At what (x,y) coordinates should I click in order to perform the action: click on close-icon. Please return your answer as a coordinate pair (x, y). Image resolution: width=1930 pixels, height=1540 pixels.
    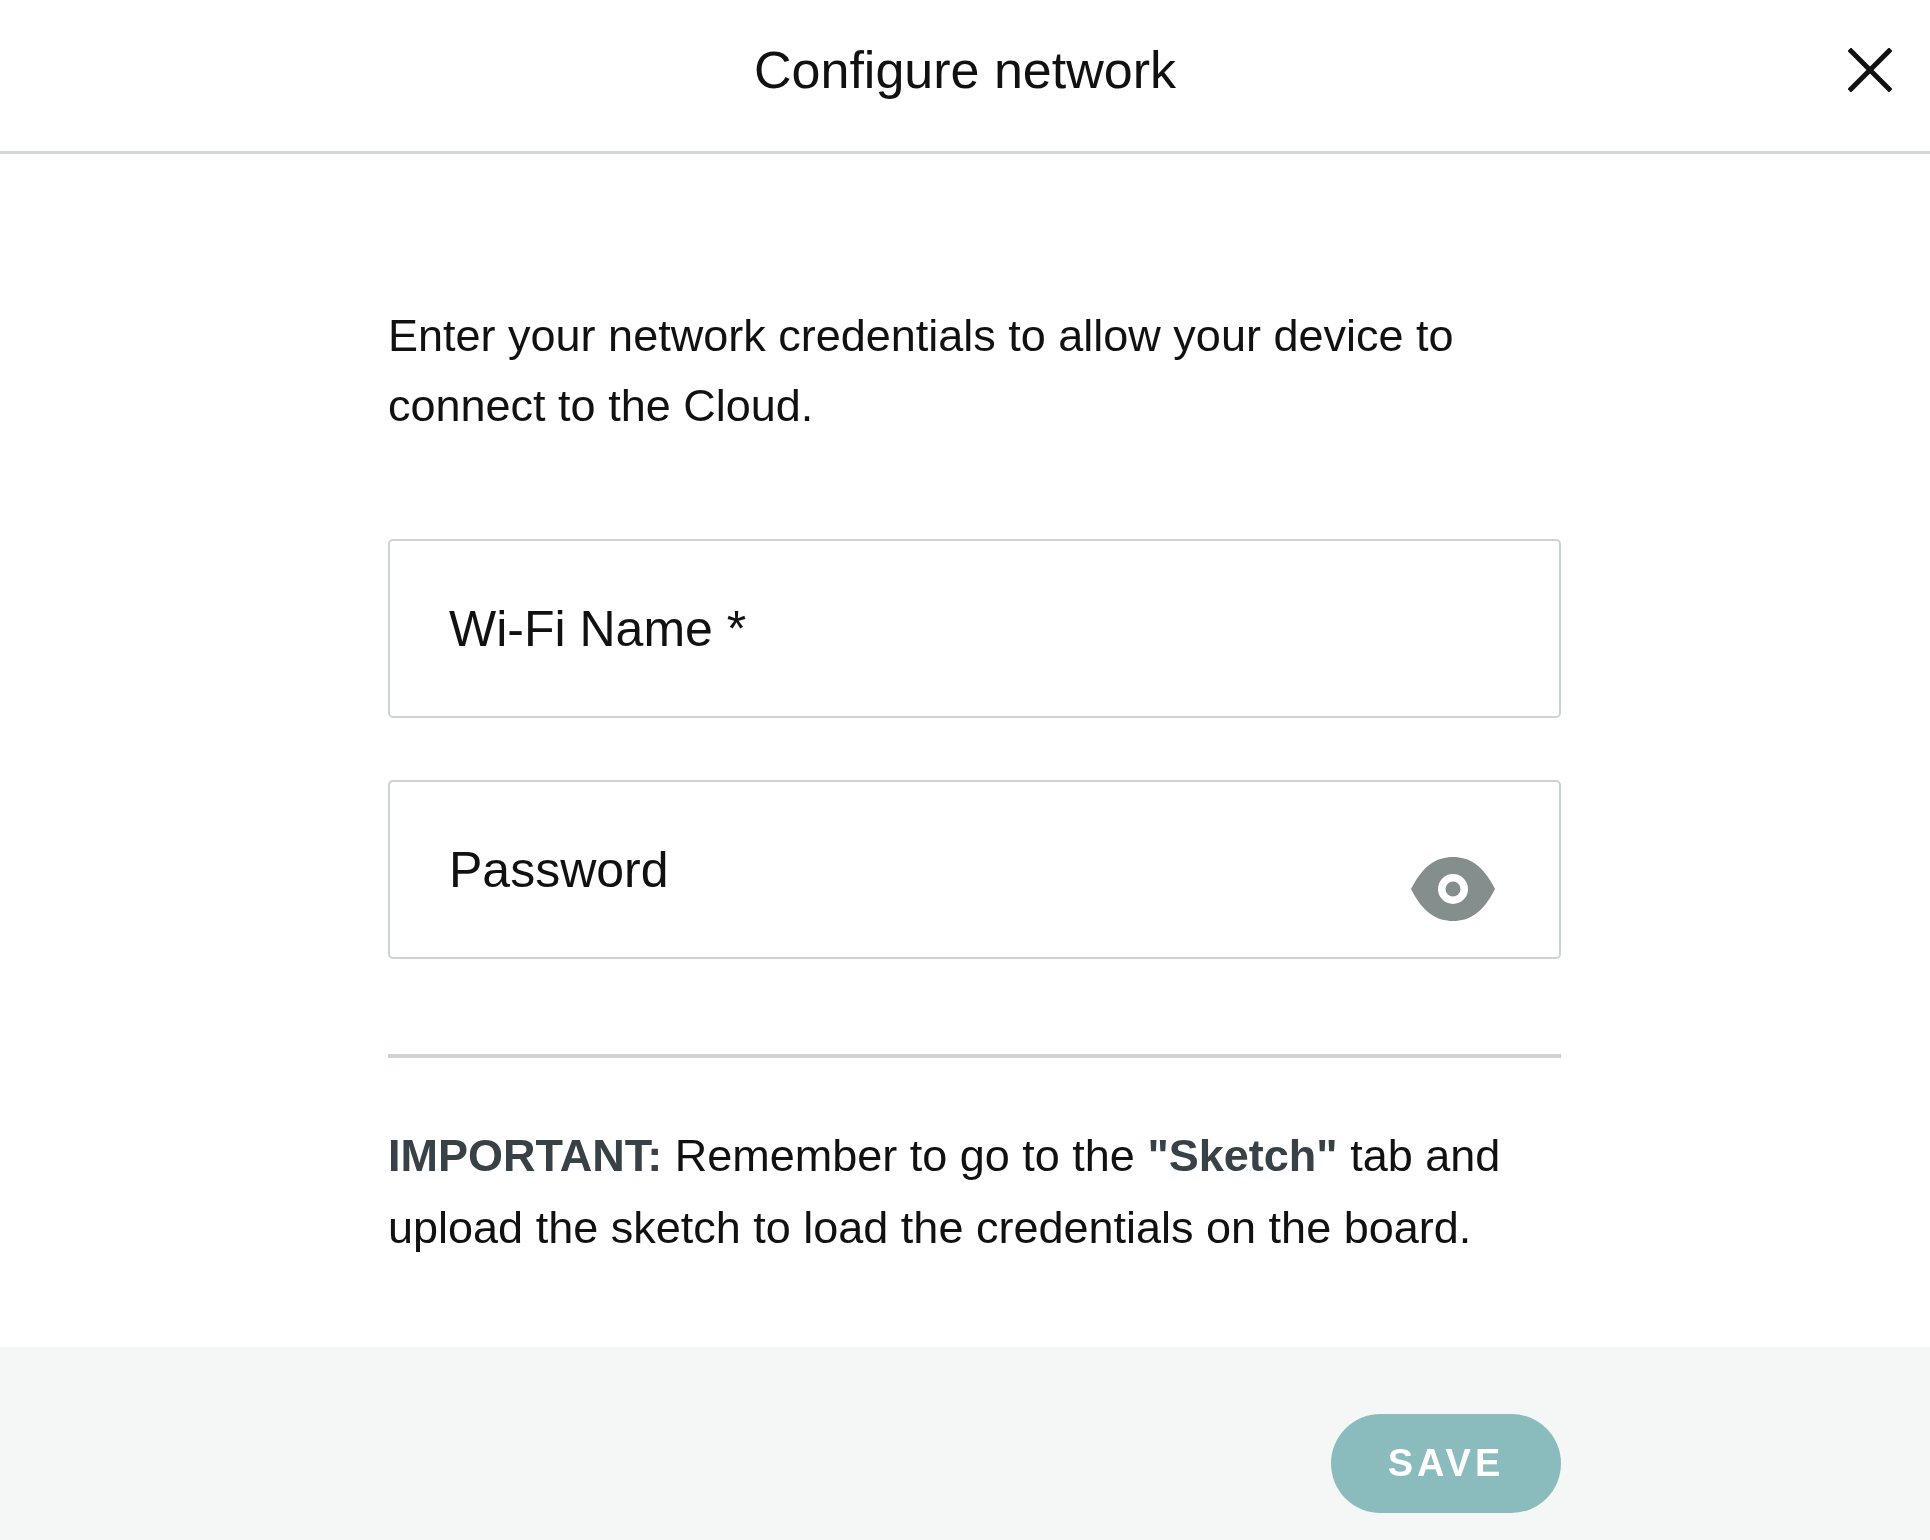
    Looking at the image, I should click on (1870, 69).